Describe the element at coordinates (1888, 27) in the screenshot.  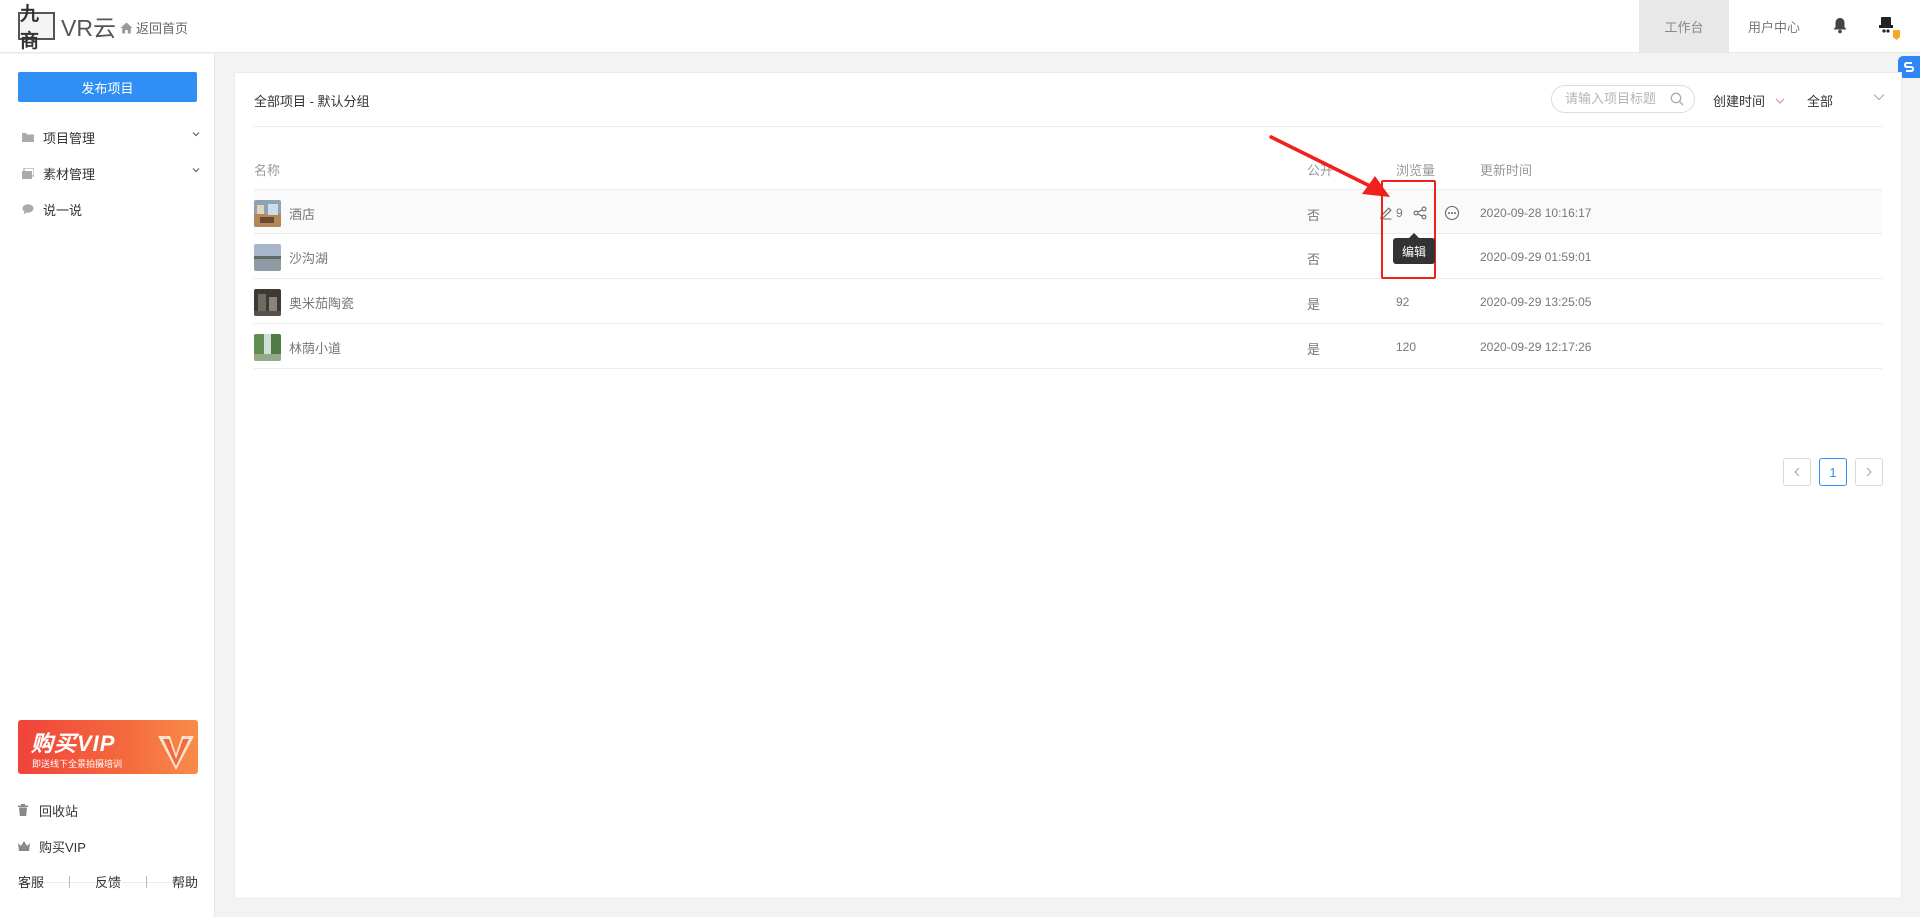
I see `avatar` at that location.